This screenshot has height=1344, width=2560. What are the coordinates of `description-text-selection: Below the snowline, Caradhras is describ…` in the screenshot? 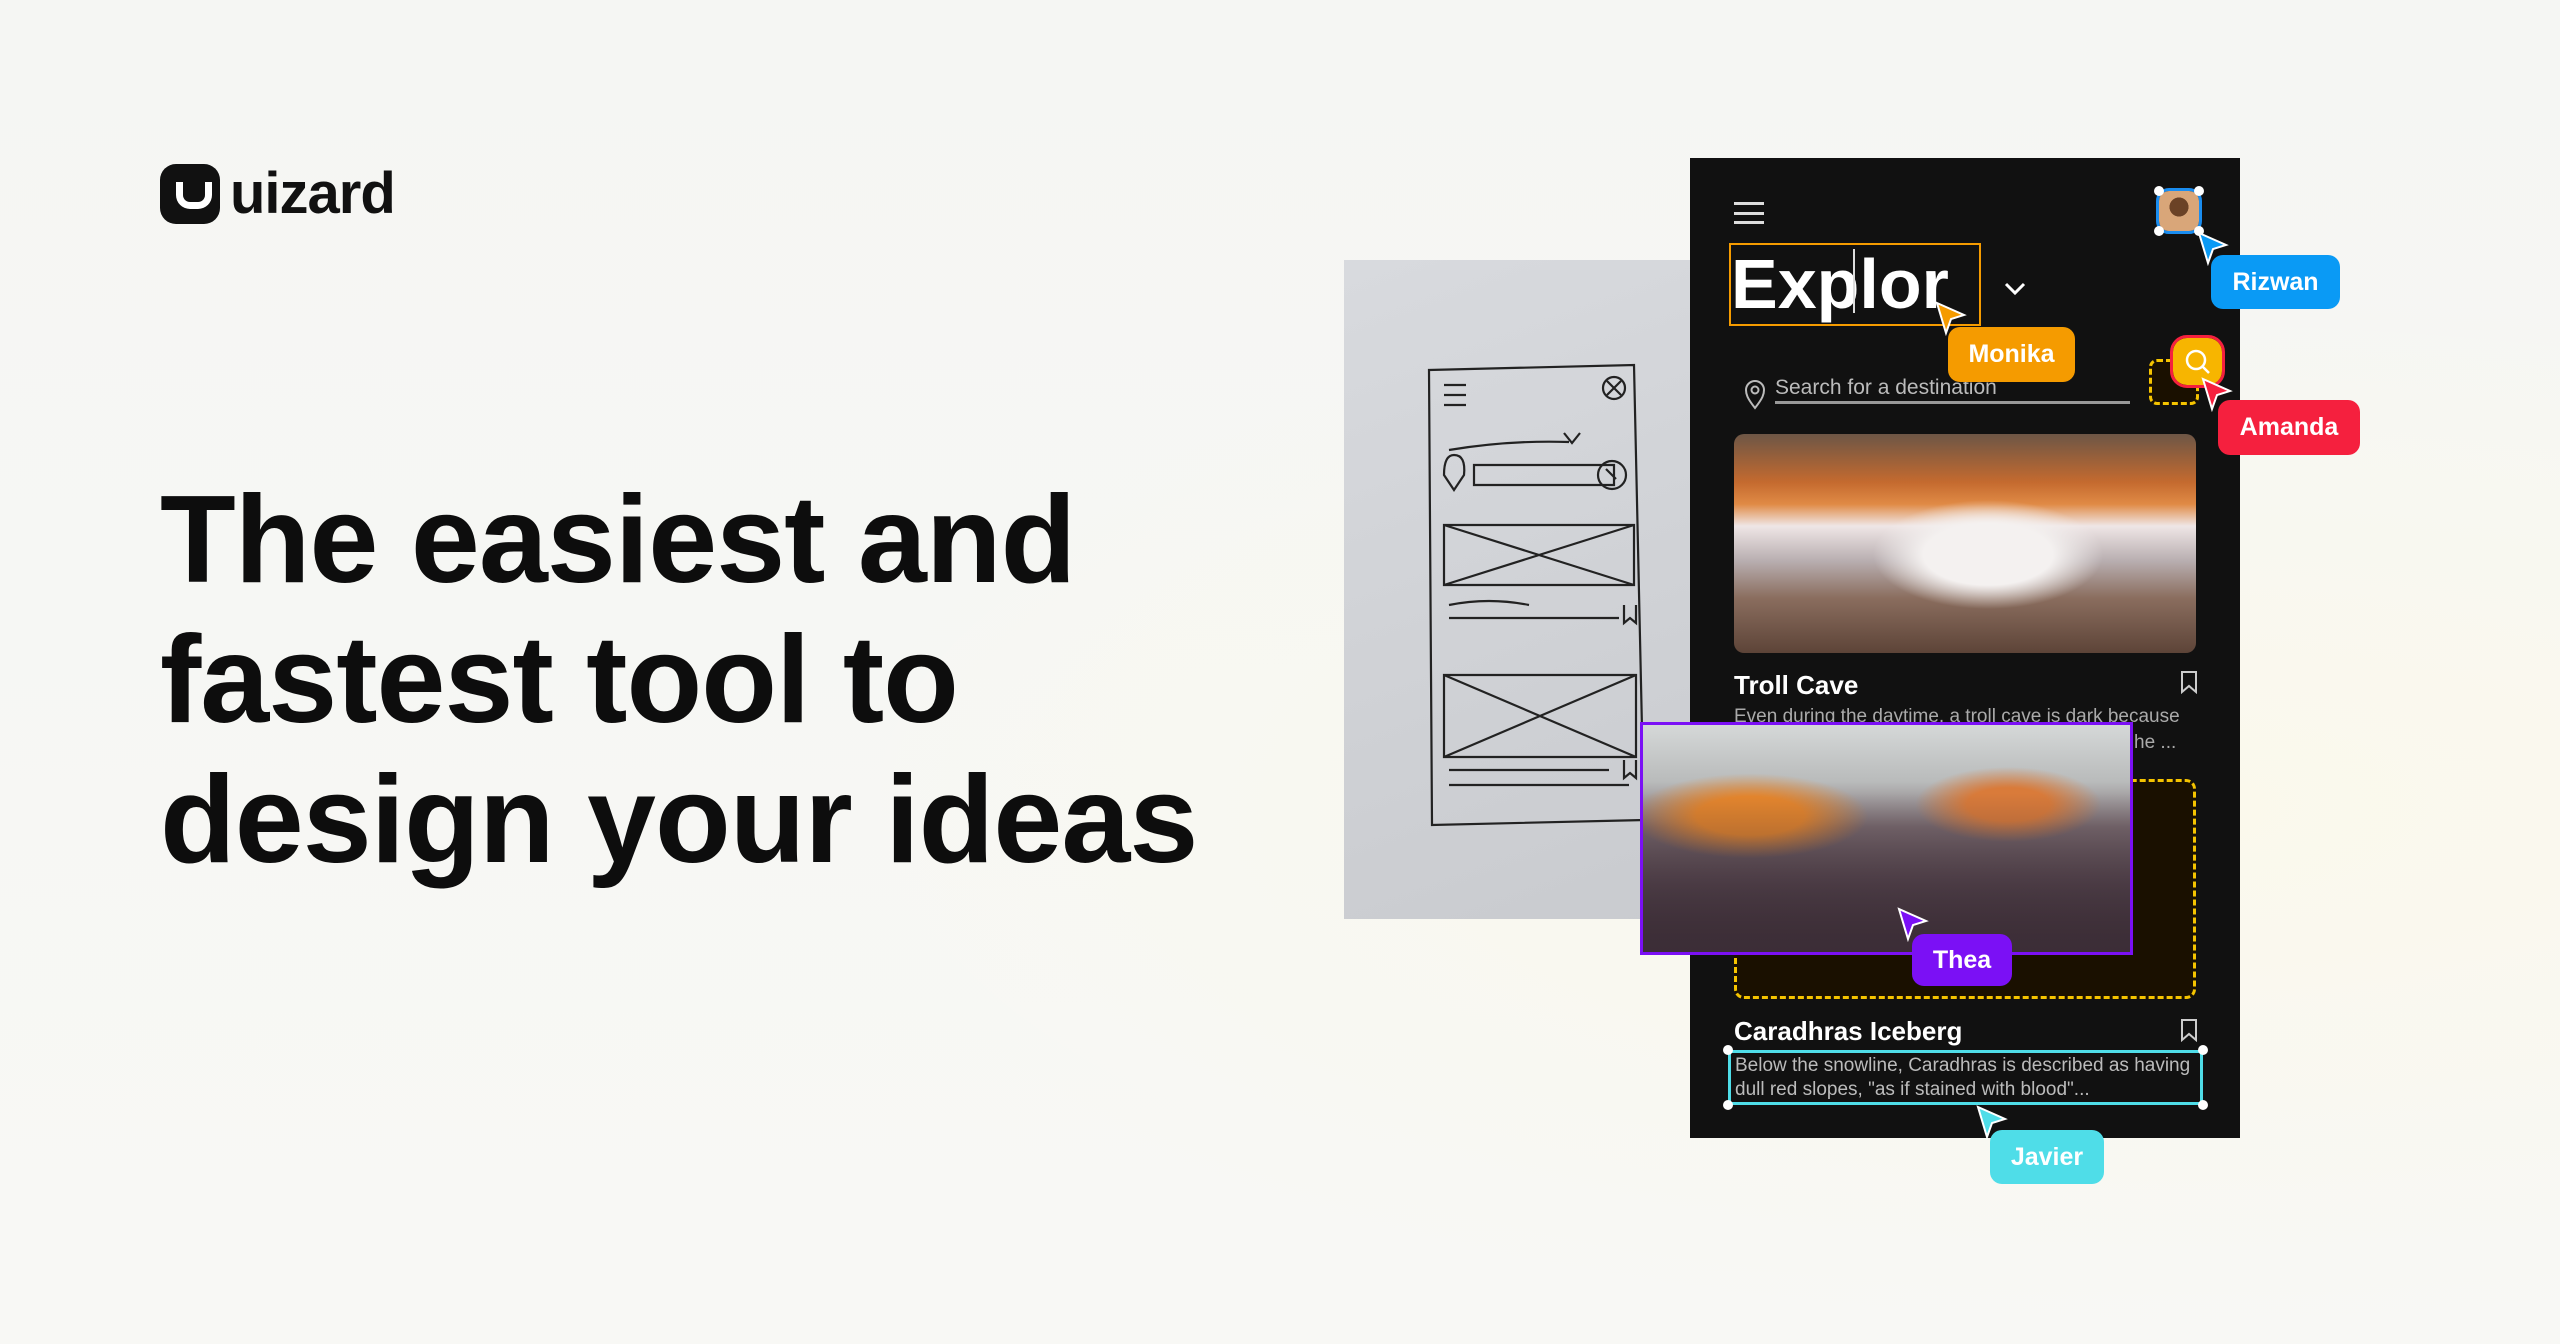 It's located at (1965, 1077).